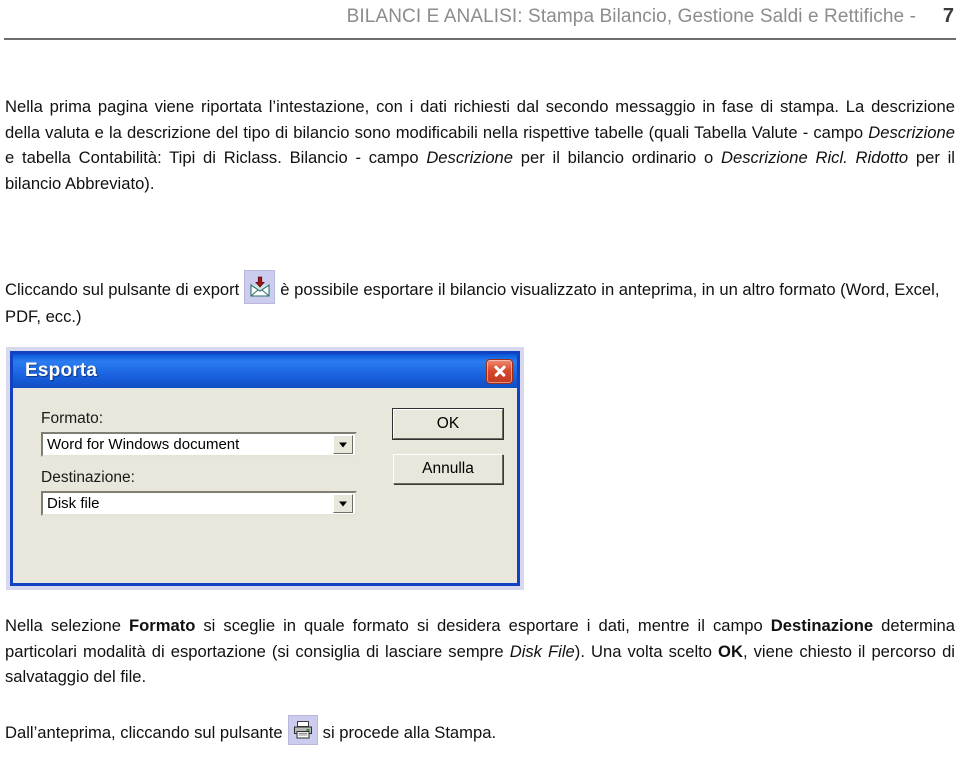 This screenshot has height=761, width=960. Describe the element at coordinates (302, 730) in the screenshot. I see `printer-icon` at that location.